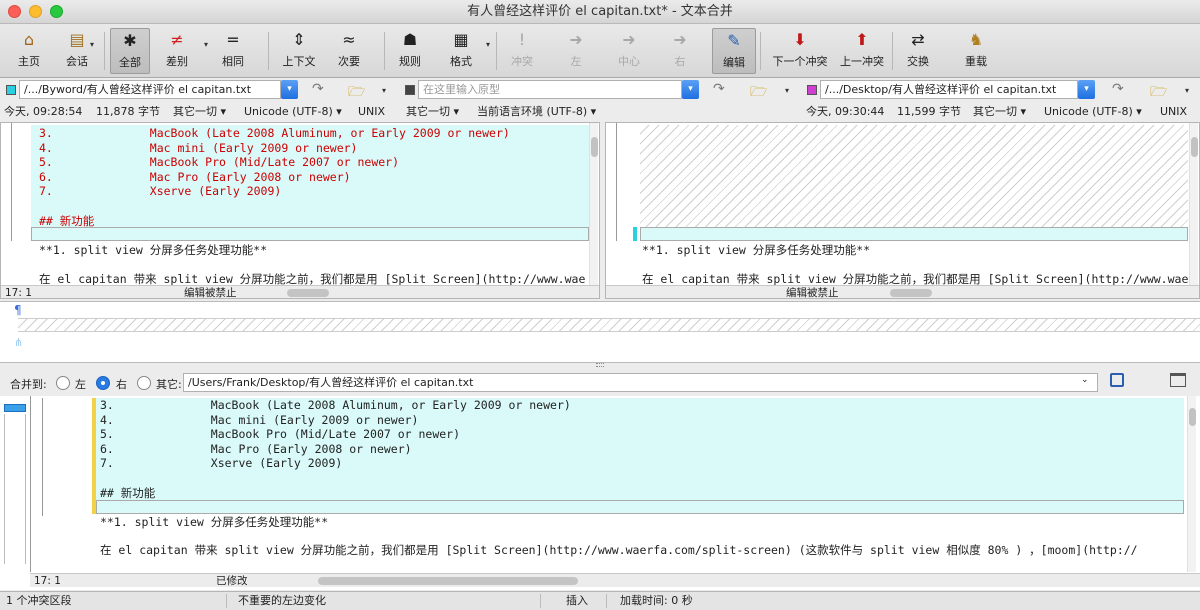 The height and width of the screenshot is (610, 1200). Describe the element at coordinates (461, 61) in the screenshot. I see `toolbar-label: 格式` at that location.